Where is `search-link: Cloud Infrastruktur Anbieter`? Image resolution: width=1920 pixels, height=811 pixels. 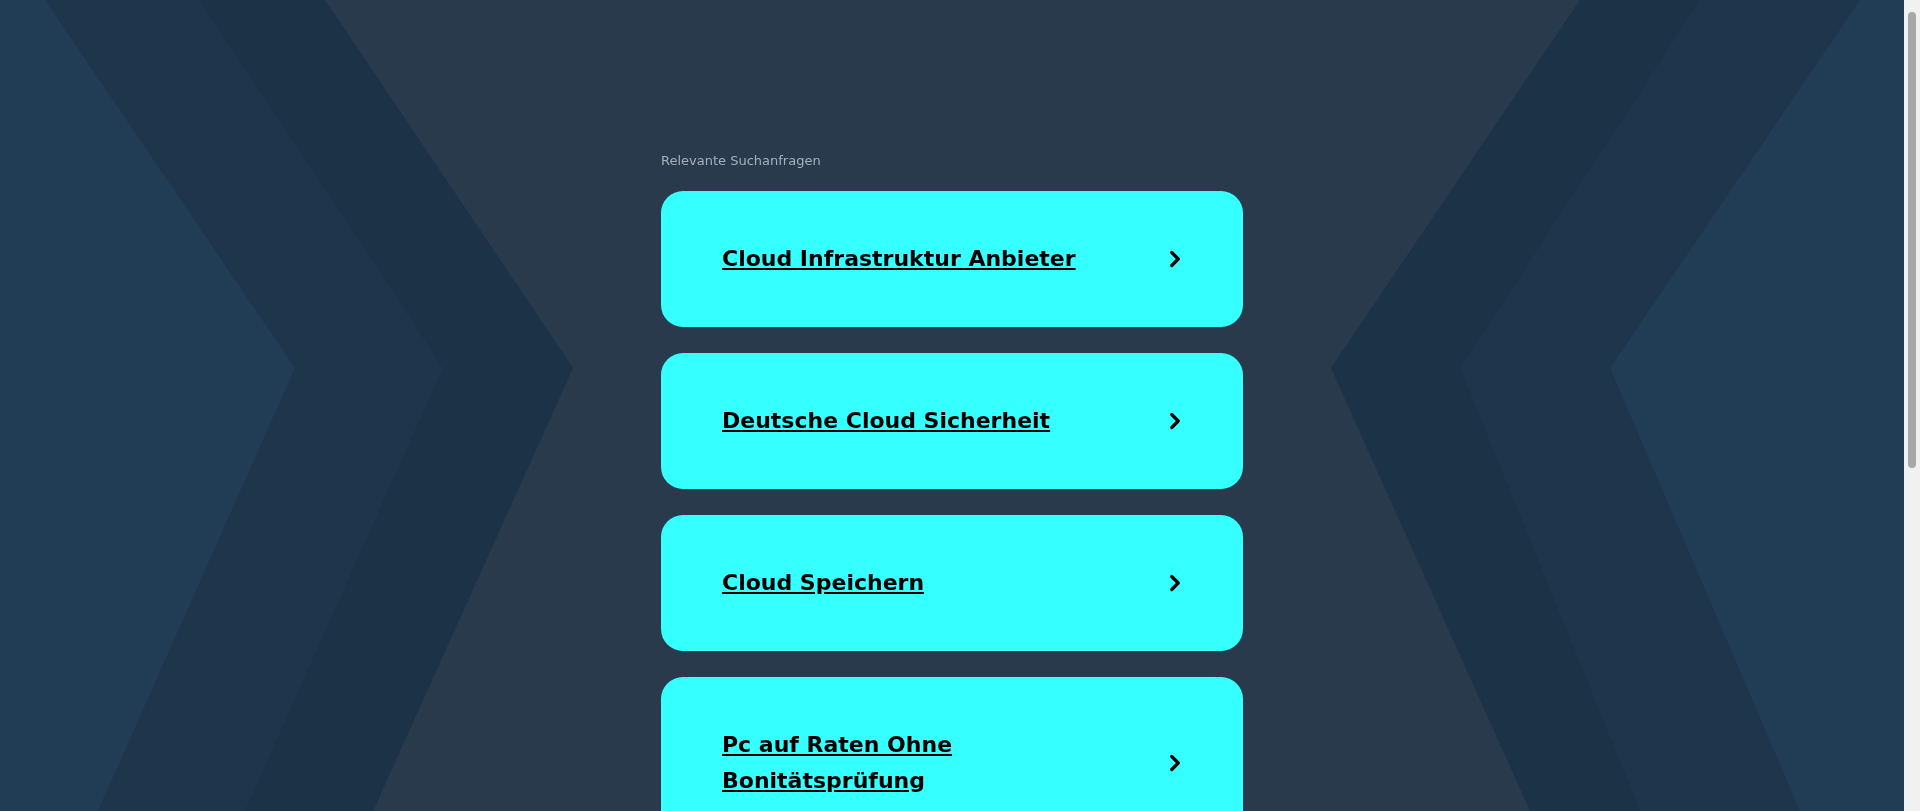 search-link: Cloud Infrastruktur Anbieter is located at coordinates (952, 258).